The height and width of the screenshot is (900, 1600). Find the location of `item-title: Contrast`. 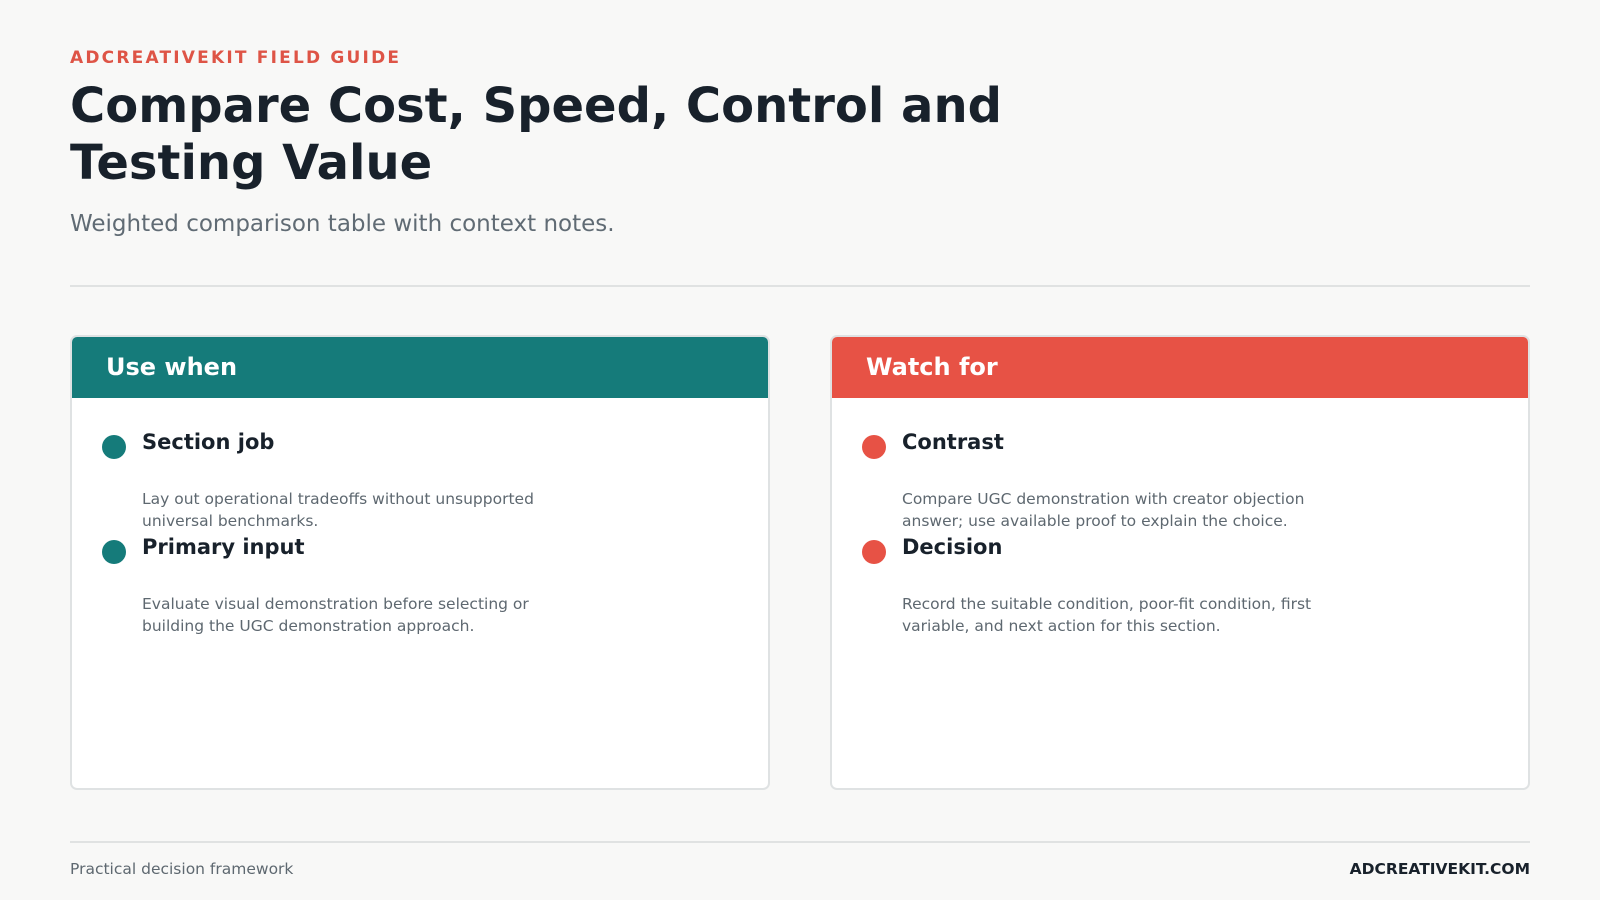

item-title: Contrast is located at coordinates (953, 442).